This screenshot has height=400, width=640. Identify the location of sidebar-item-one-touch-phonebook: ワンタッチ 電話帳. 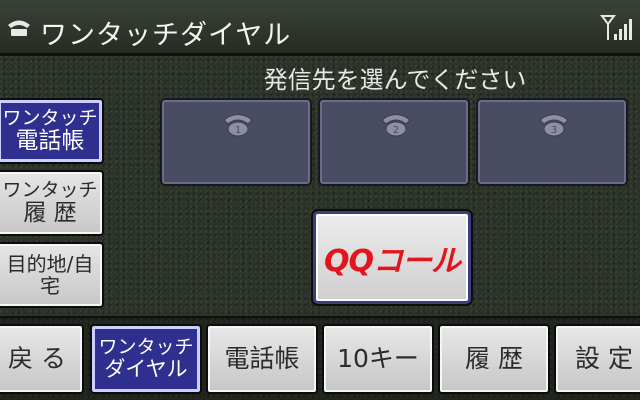
(52, 131).